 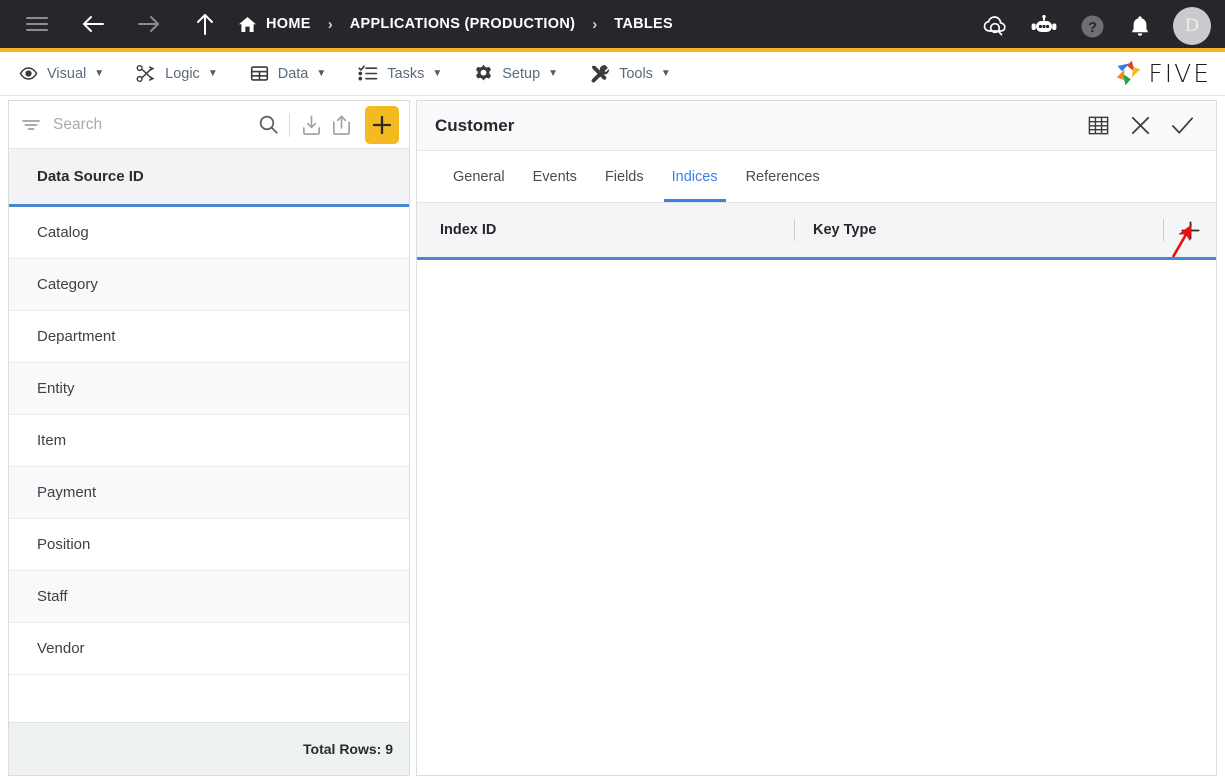 I want to click on import-icon, so click(x=311, y=125).